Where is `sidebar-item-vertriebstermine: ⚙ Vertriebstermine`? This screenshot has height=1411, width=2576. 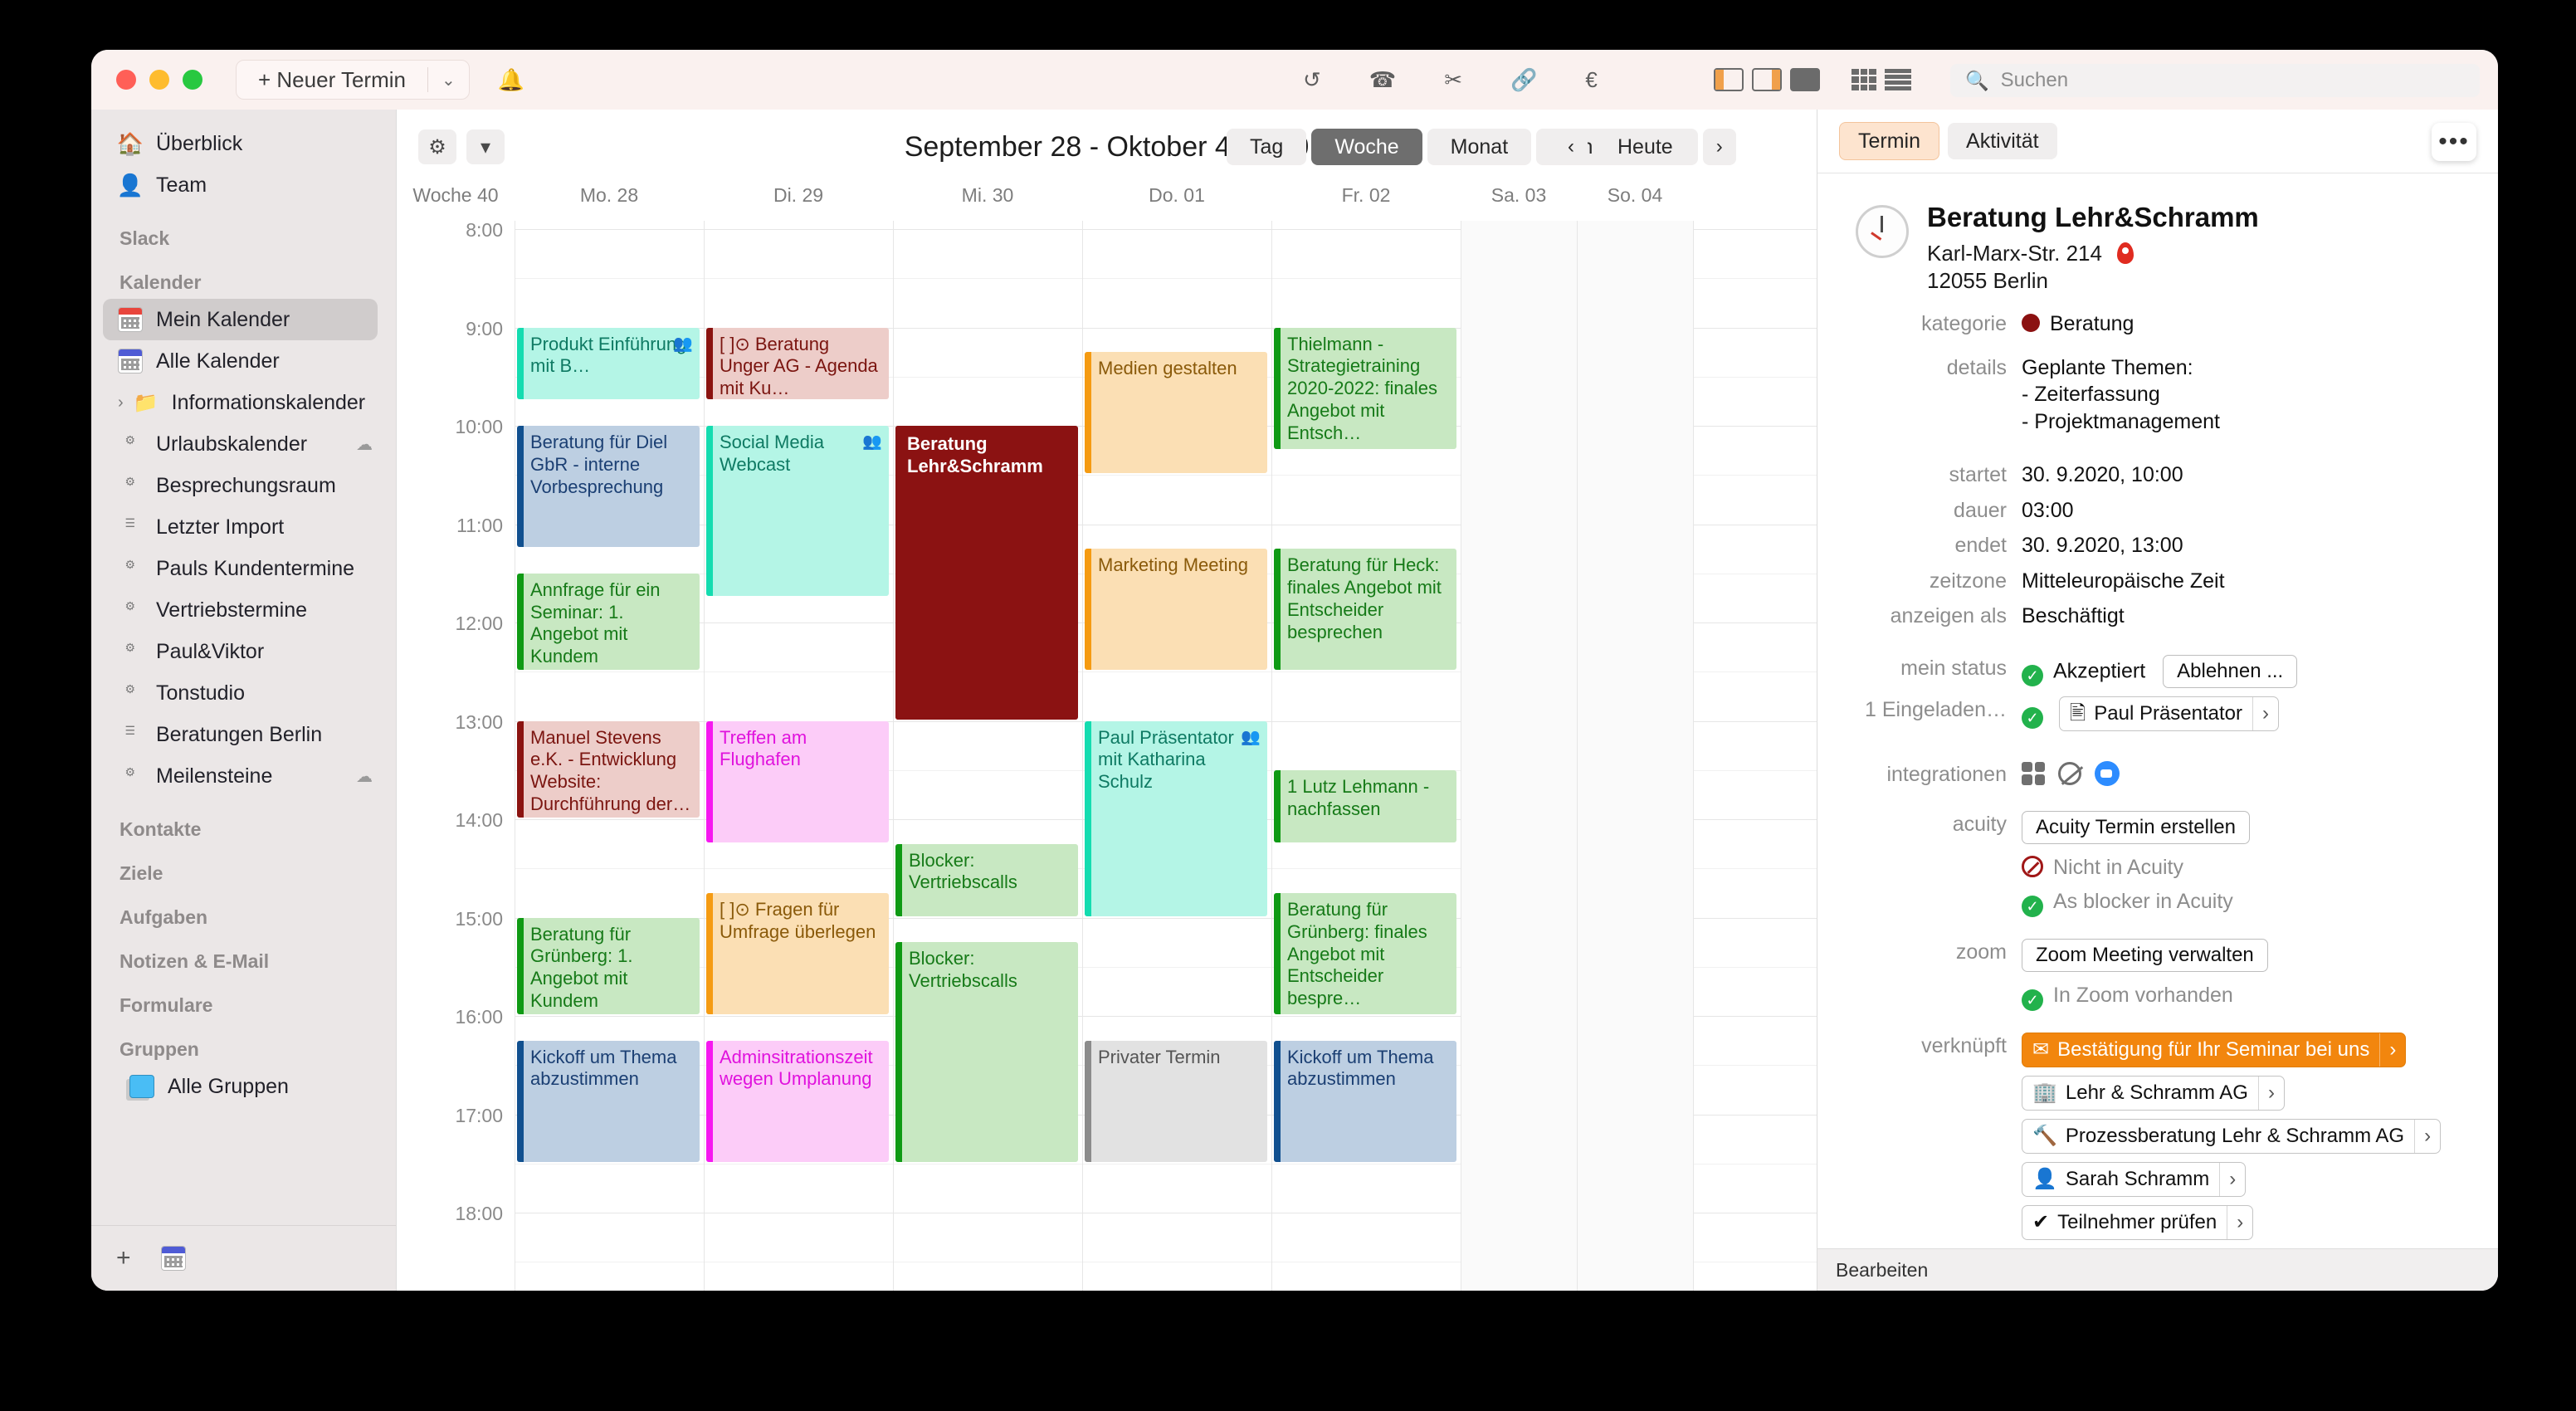 sidebar-item-vertriebstermine: ⚙ Vertriebstermine is located at coordinates (244, 610).